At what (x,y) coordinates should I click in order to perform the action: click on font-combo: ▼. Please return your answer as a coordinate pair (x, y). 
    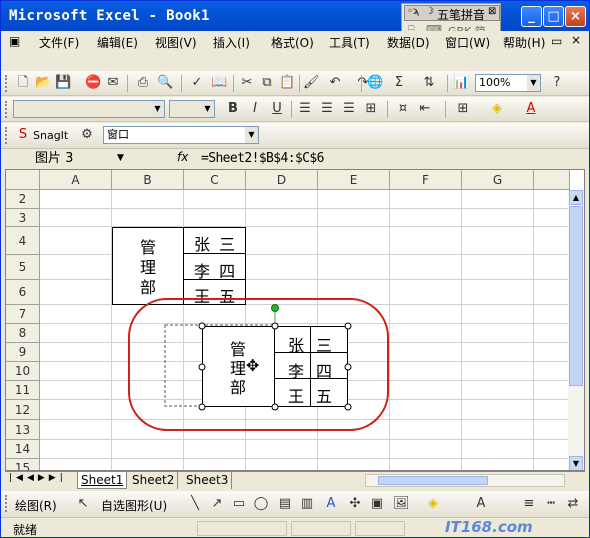
    Looking at the image, I should click on (89, 109).